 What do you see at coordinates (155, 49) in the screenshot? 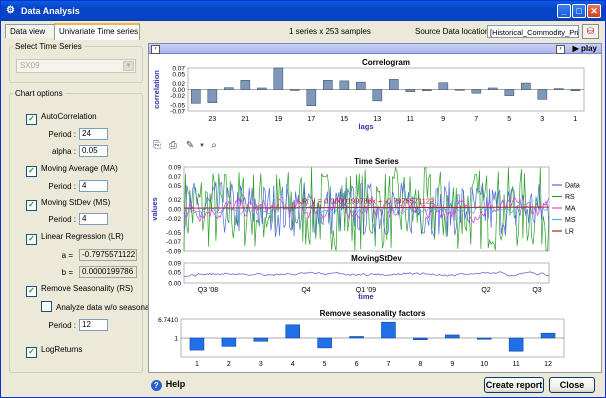
I see `step-back-icon: ‹` at bounding box center [155, 49].